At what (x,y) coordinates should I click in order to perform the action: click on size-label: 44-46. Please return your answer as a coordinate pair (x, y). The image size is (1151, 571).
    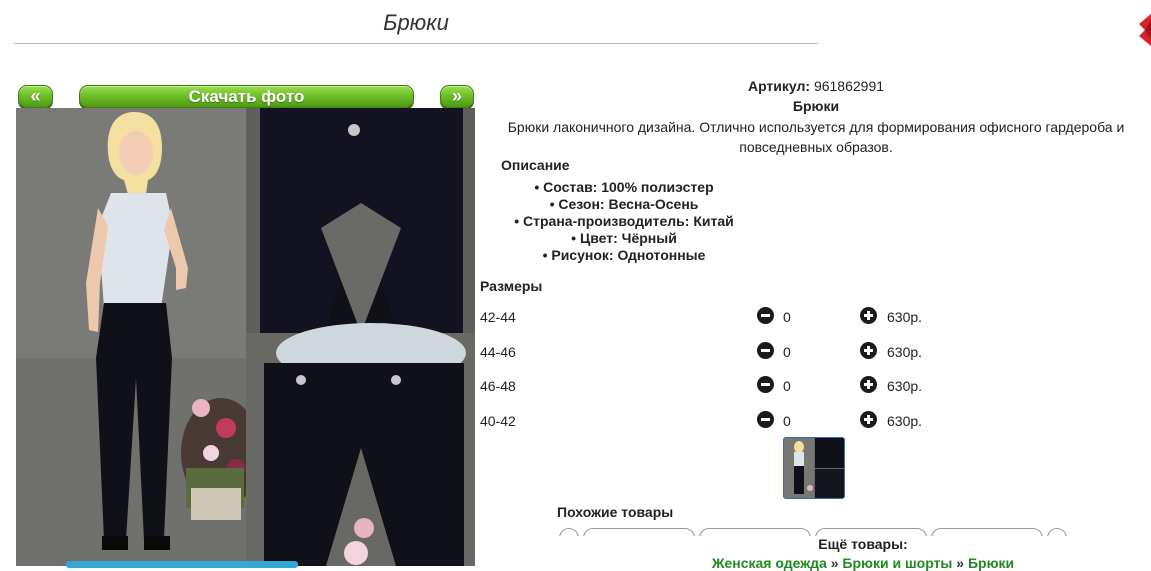
    Looking at the image, I should click on (498, 352).